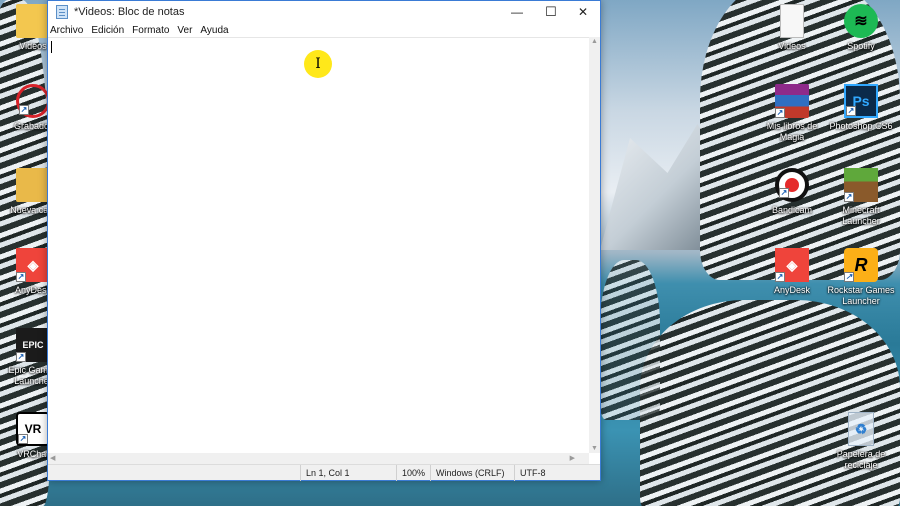 This screenshot has height=506, width=900. Describe the element at coordinates (472, 473) in the screenshot. I see `status-line-ending: Windows (CRLF)` at that location.